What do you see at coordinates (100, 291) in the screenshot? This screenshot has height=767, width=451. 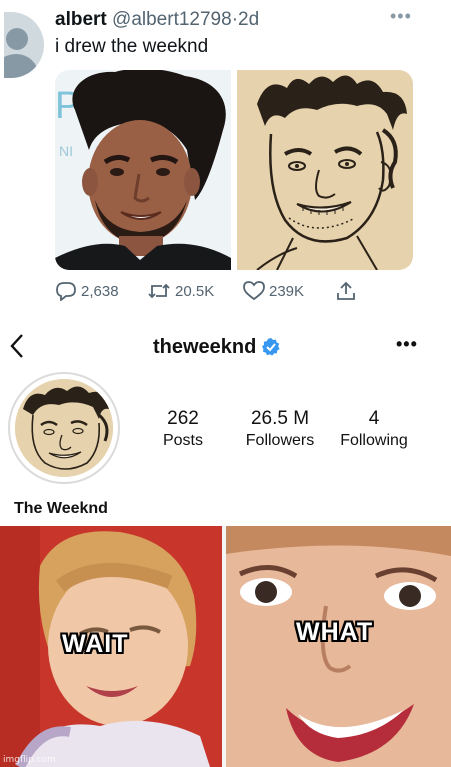 I see `reply-count: 2,638` at bounding box center [100, 291].